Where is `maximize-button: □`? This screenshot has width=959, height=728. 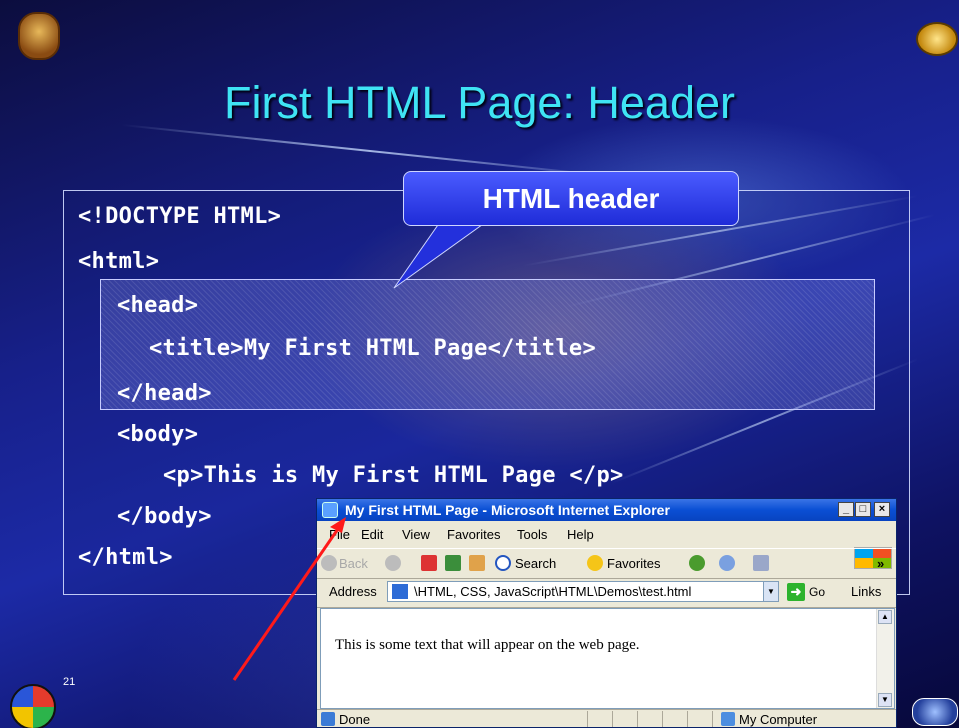
maximize-button: □ is located at coordinates (863, 509).